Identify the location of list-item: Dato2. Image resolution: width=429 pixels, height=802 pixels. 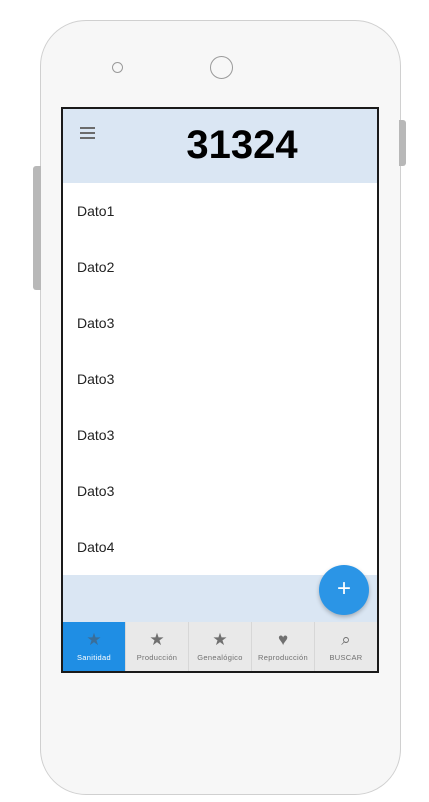
(220, 267).